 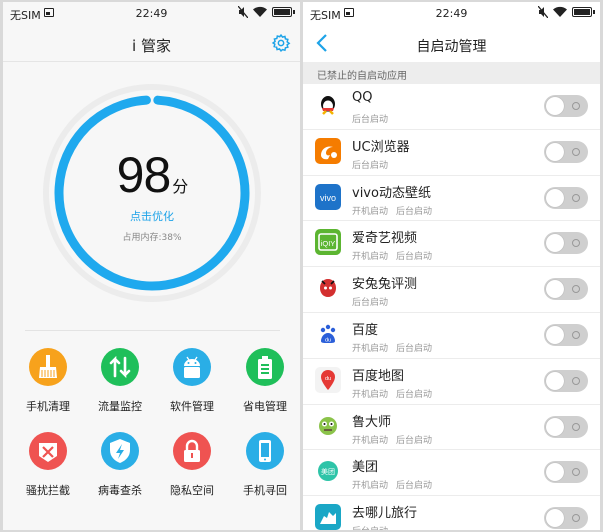 What do you see at coordinates (180, 187) in the screenshot?
I see `score-unit: 分` at bounding box center [180, 187].